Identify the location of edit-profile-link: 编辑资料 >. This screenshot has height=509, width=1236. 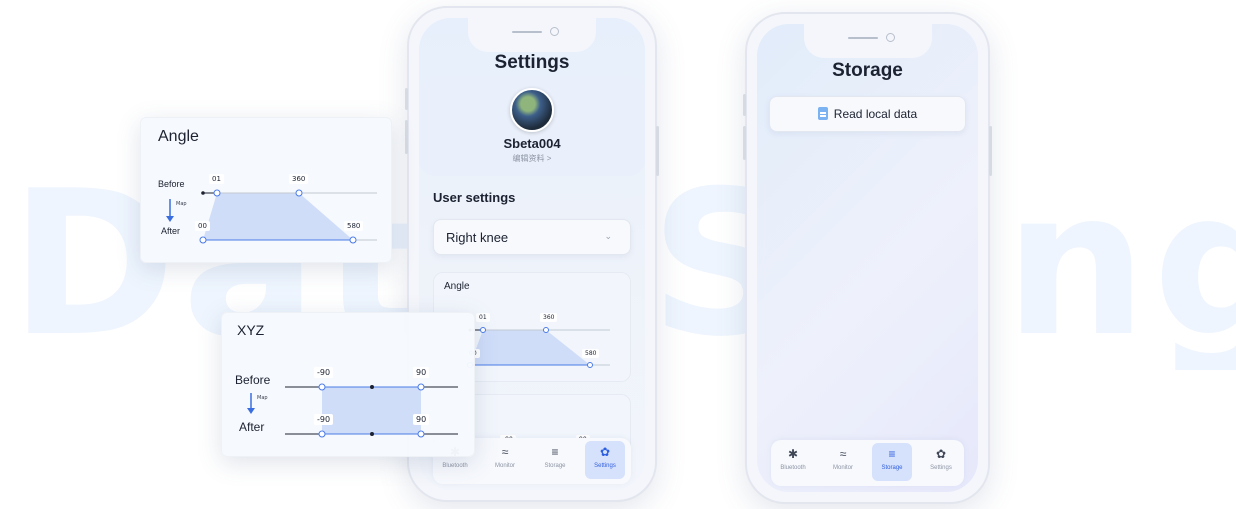
(532, 158).